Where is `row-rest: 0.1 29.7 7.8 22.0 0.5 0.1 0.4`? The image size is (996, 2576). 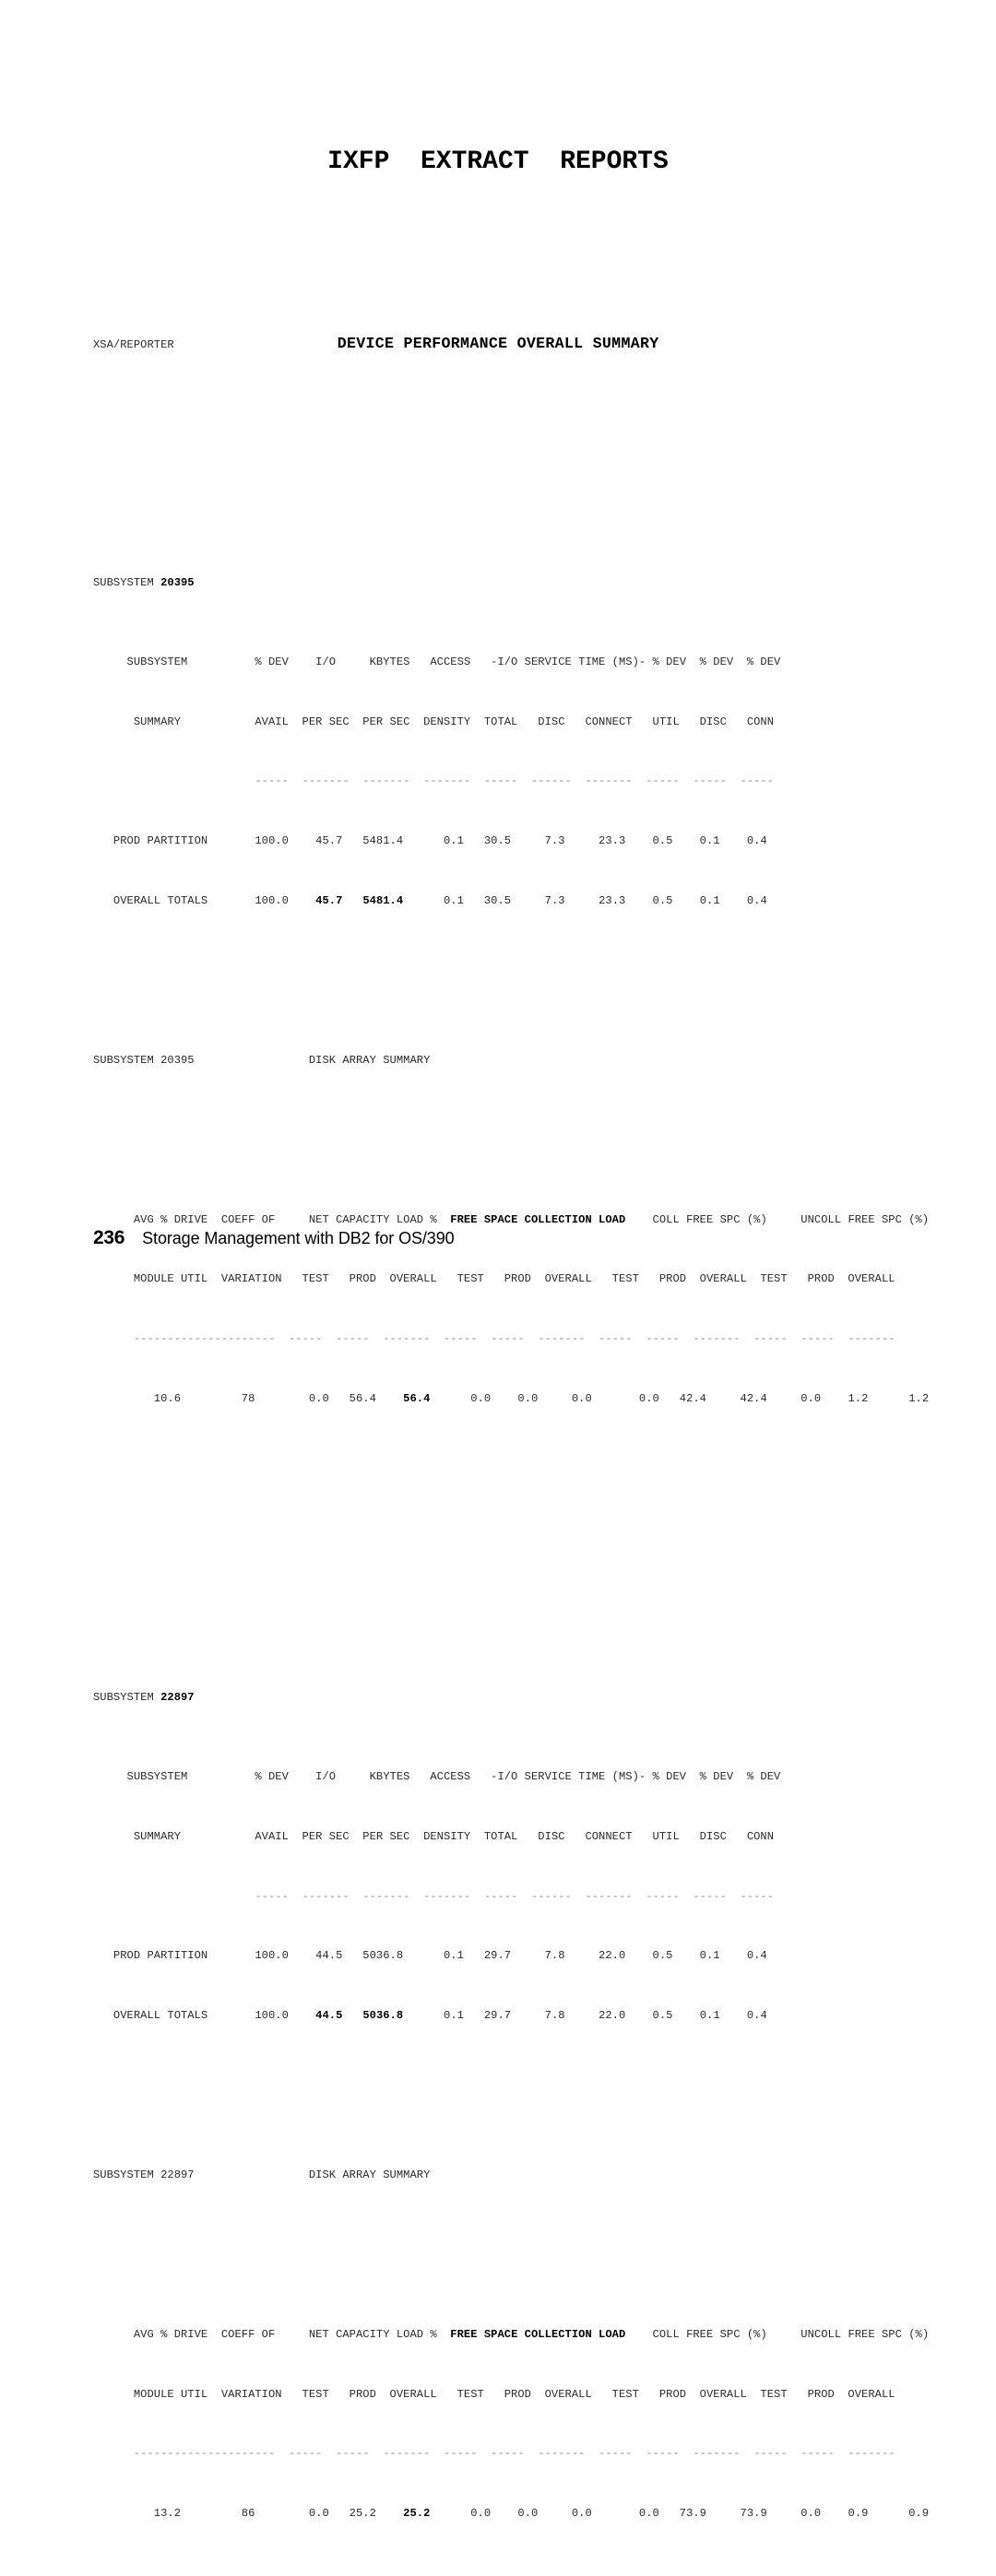 row-rest: 0.1 29.7 7.8 22.0 0.5 0.1 0.4 is located at coordinates (585, 2016).